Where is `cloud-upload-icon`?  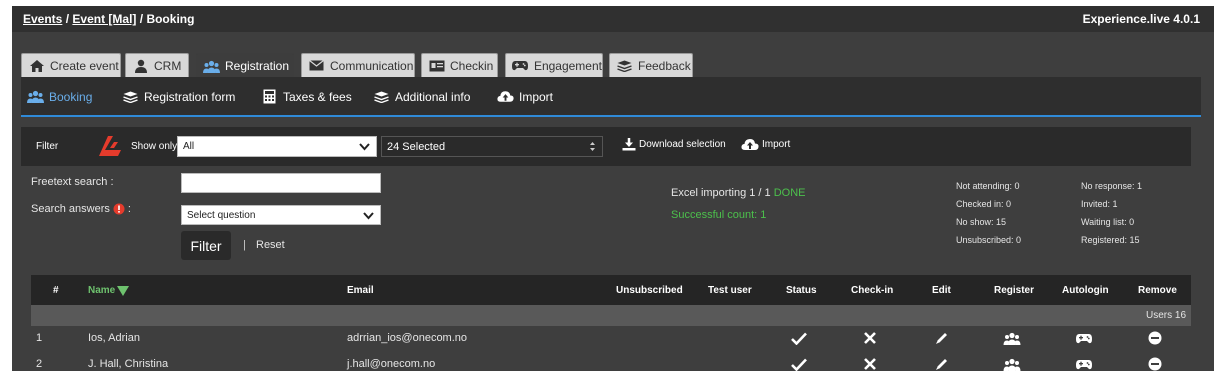 cloud-upload-icon is located at coordinates (750, 144).